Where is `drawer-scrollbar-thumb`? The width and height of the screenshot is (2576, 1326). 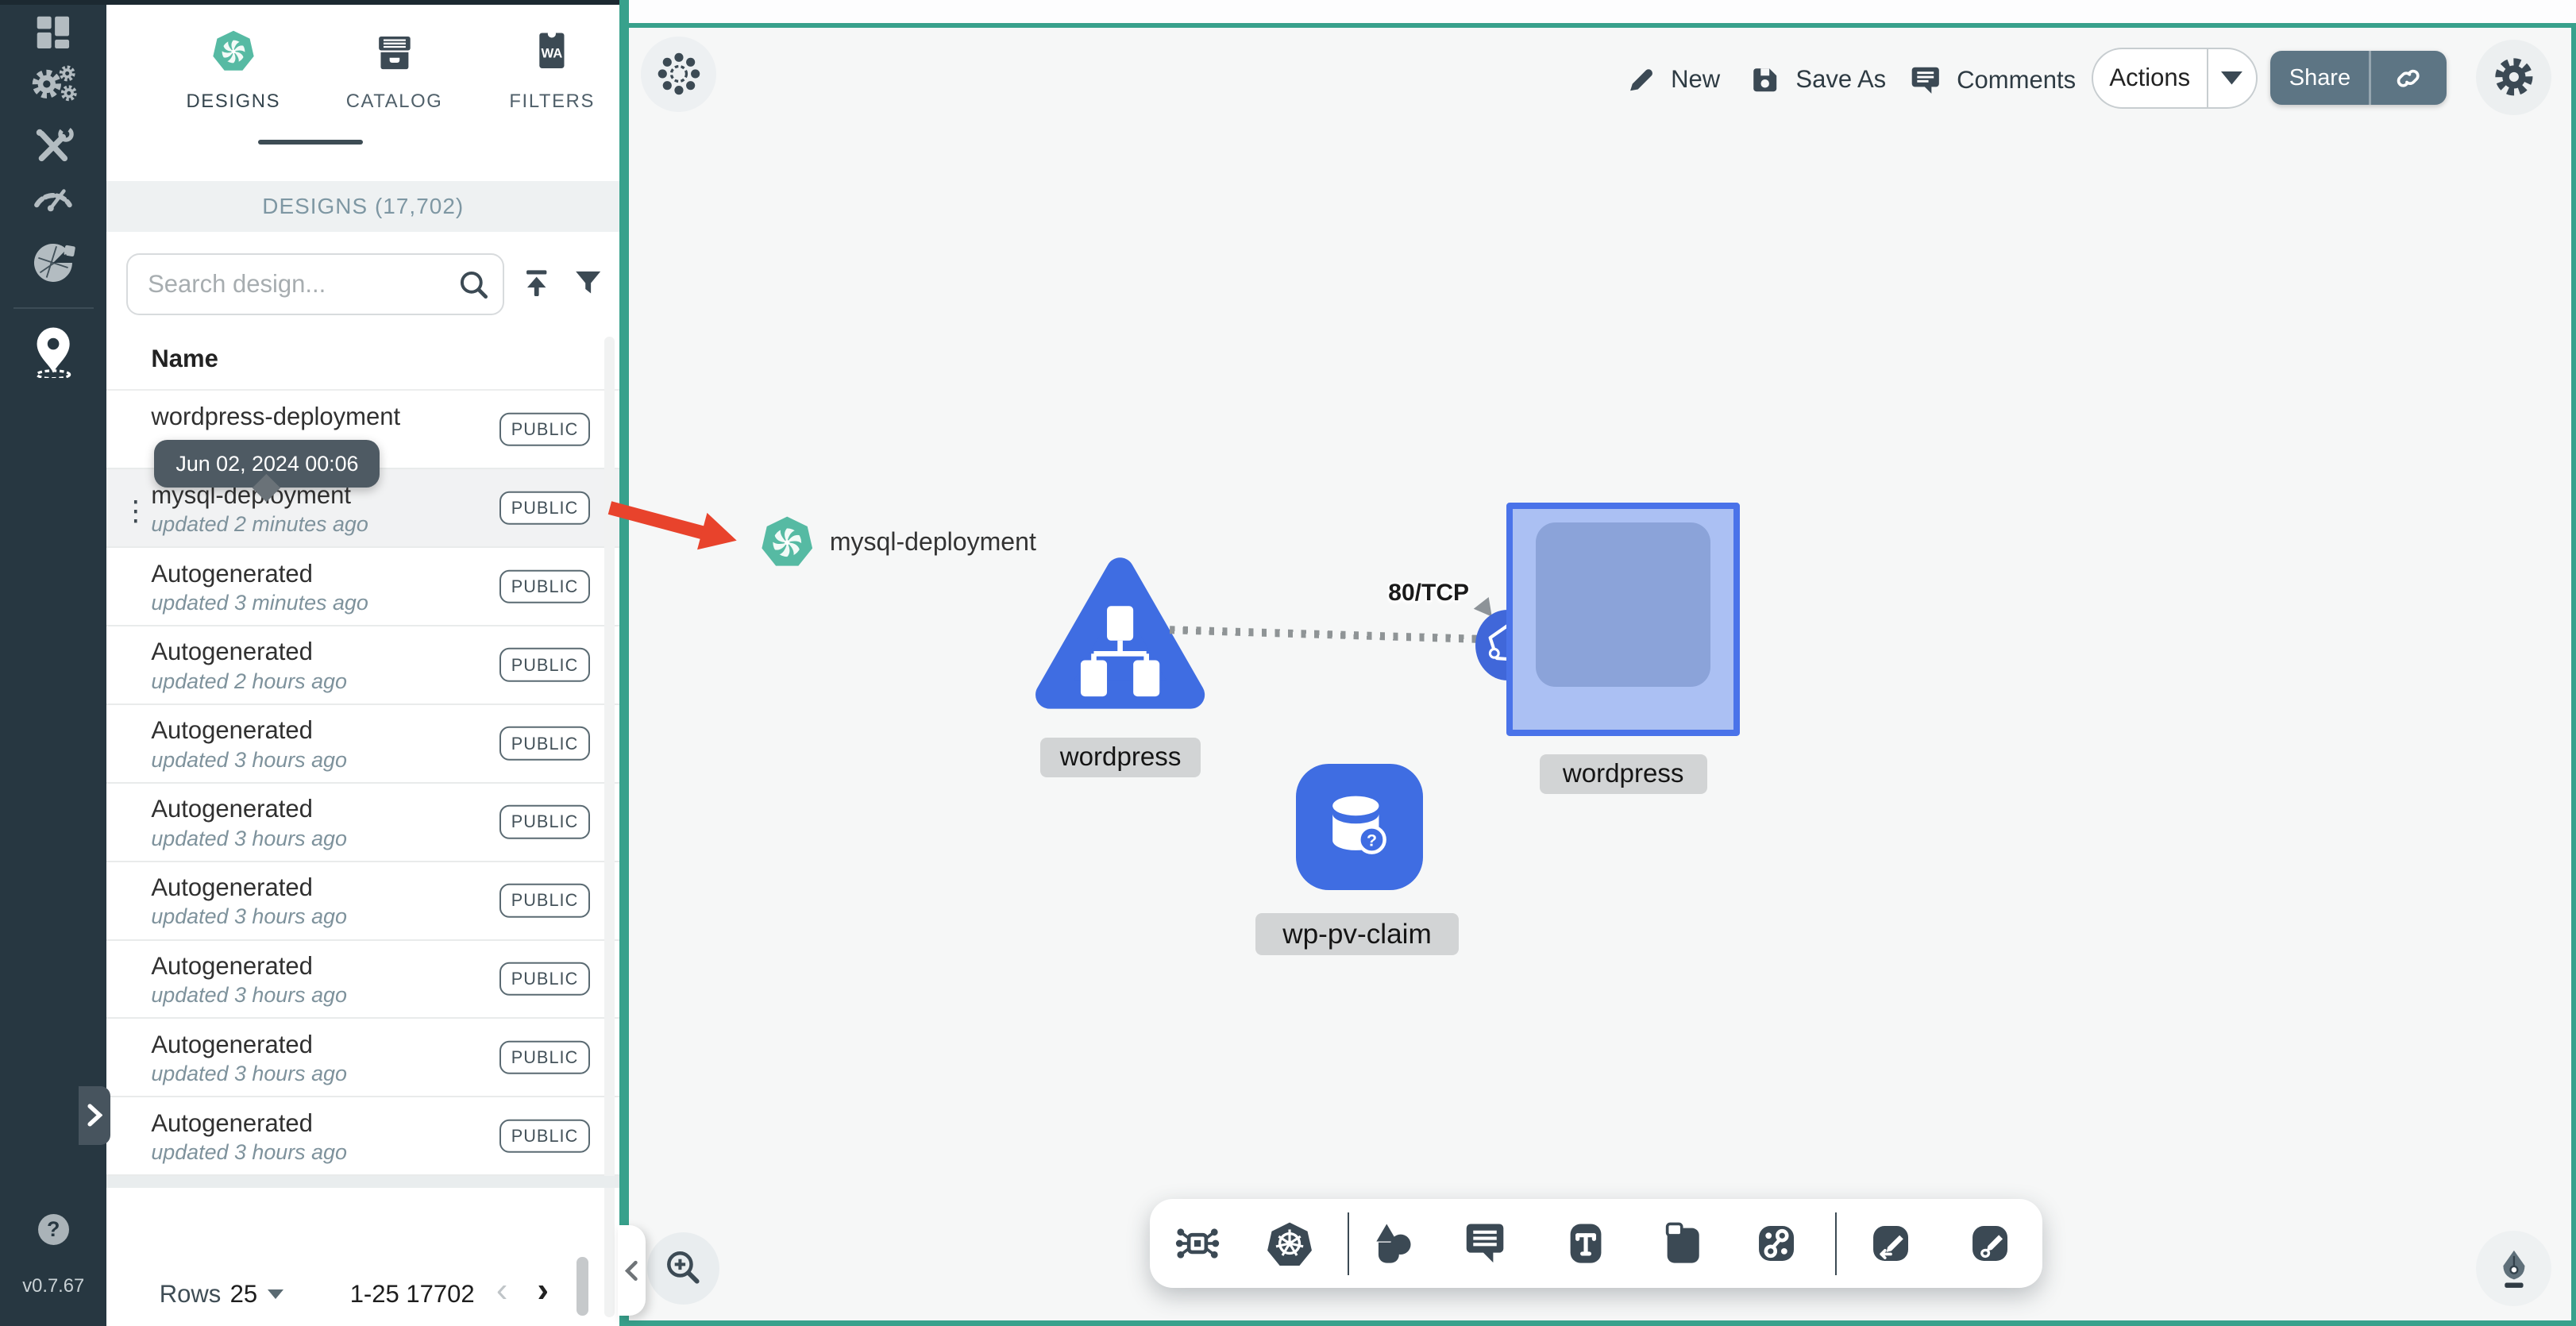 drawer-scrollbar-thumb is located at coordinates (582, 1286).